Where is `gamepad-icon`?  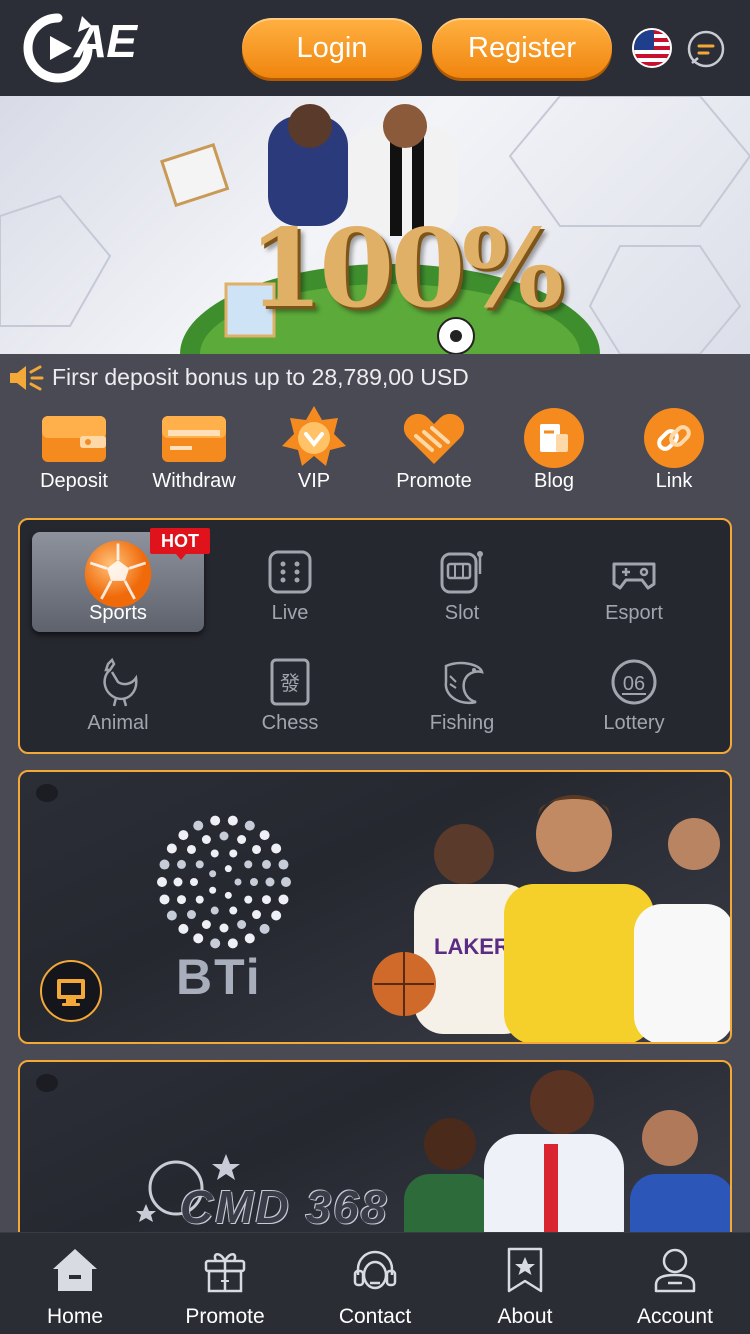 gamepad-icon is located at coordinates (634, 576).